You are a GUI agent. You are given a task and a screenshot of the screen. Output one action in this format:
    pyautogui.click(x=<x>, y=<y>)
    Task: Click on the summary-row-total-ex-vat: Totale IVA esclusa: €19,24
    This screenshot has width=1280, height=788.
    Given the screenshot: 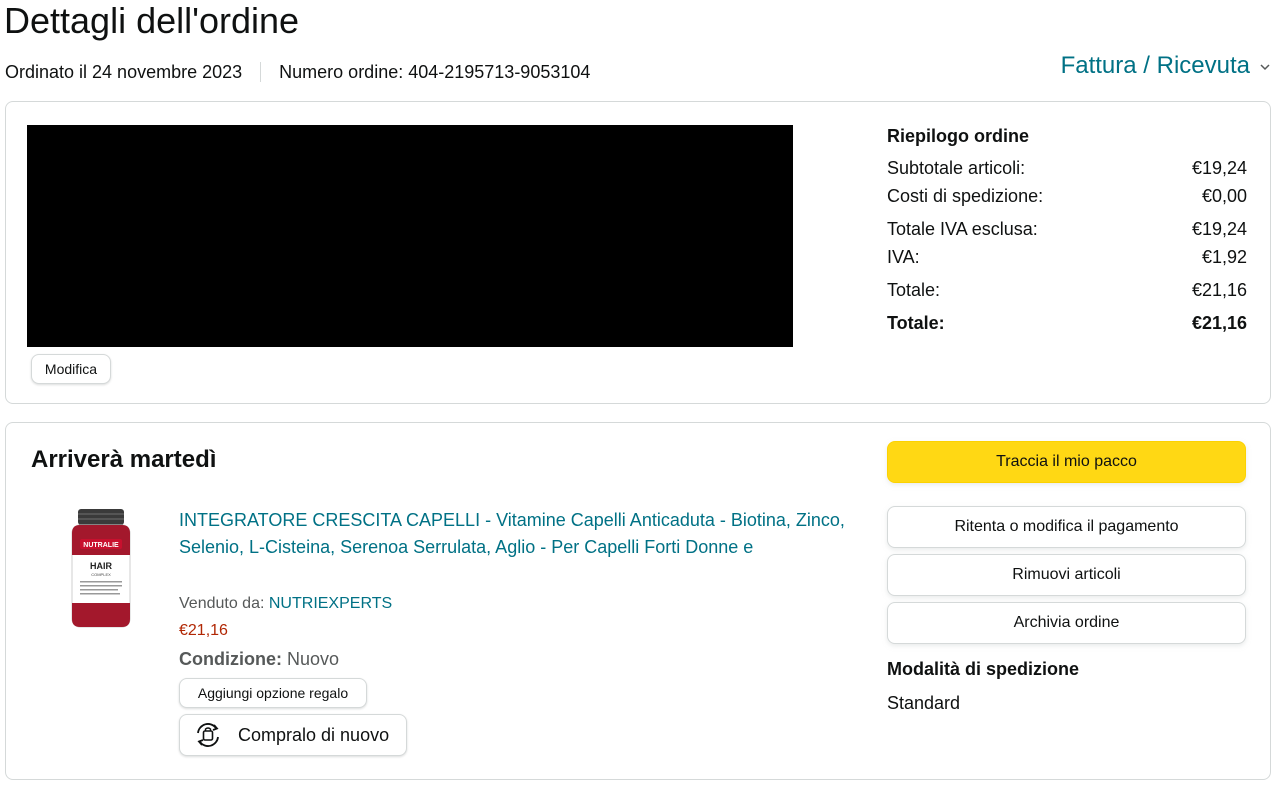 What is the action you would take?
    pyautogui.click(x=1067, y=231)
    